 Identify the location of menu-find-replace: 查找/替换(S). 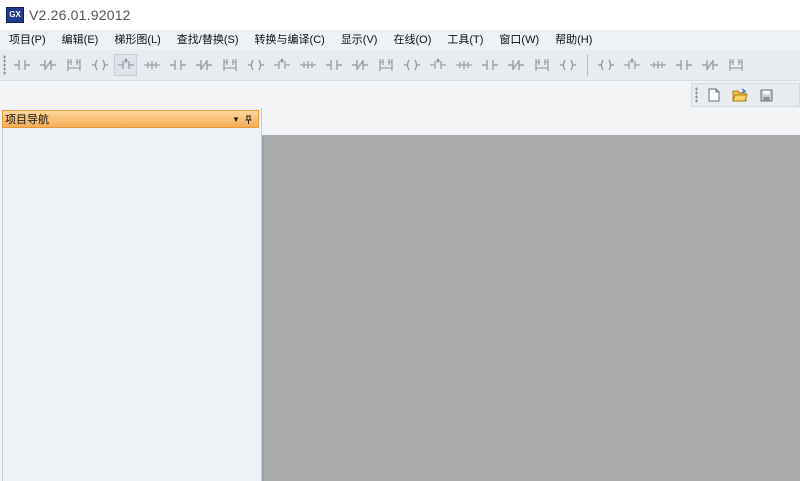
(208, 40).